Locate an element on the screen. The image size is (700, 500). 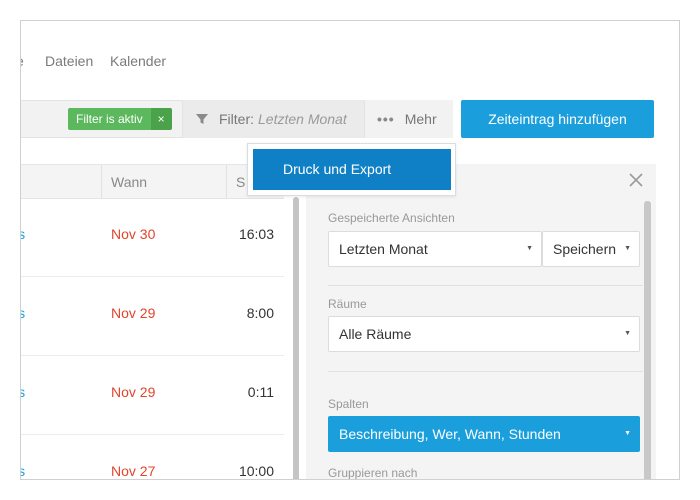
more-button: ••• Mehr is located at coordinates (408, 119).